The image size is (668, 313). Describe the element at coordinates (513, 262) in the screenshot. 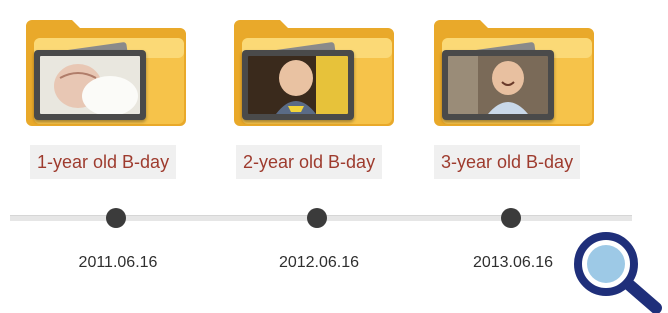

I see `timeline-date: 2013.06.16` at that location.